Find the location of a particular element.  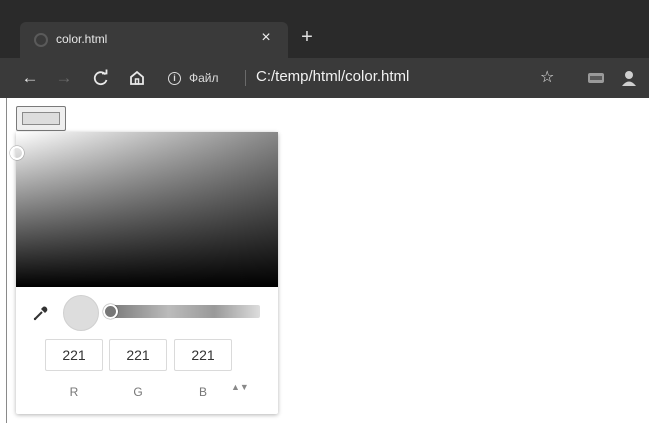

green-value-input: 221 is located at coordinates (138, 355).